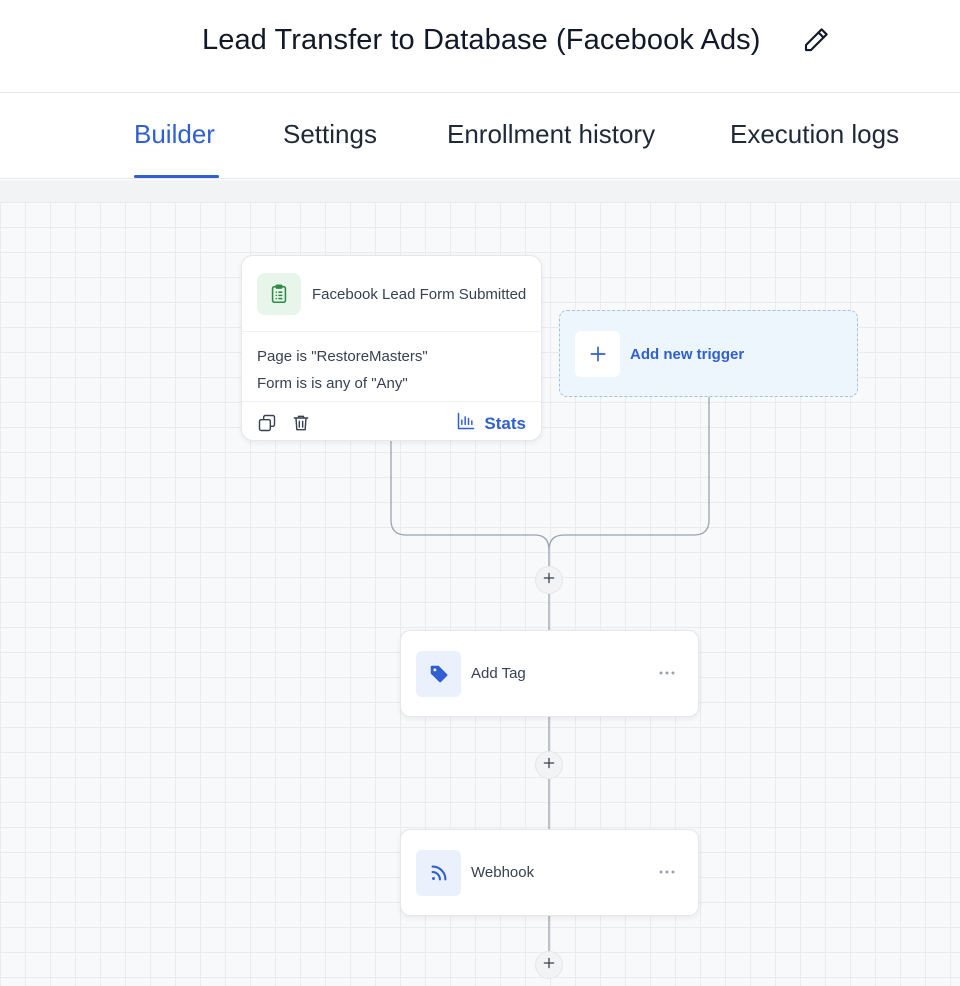  What do you see at coordinates (505, 423) in the screenshot?
I see `stats-label: Stats` at bounding box center [505, 423].